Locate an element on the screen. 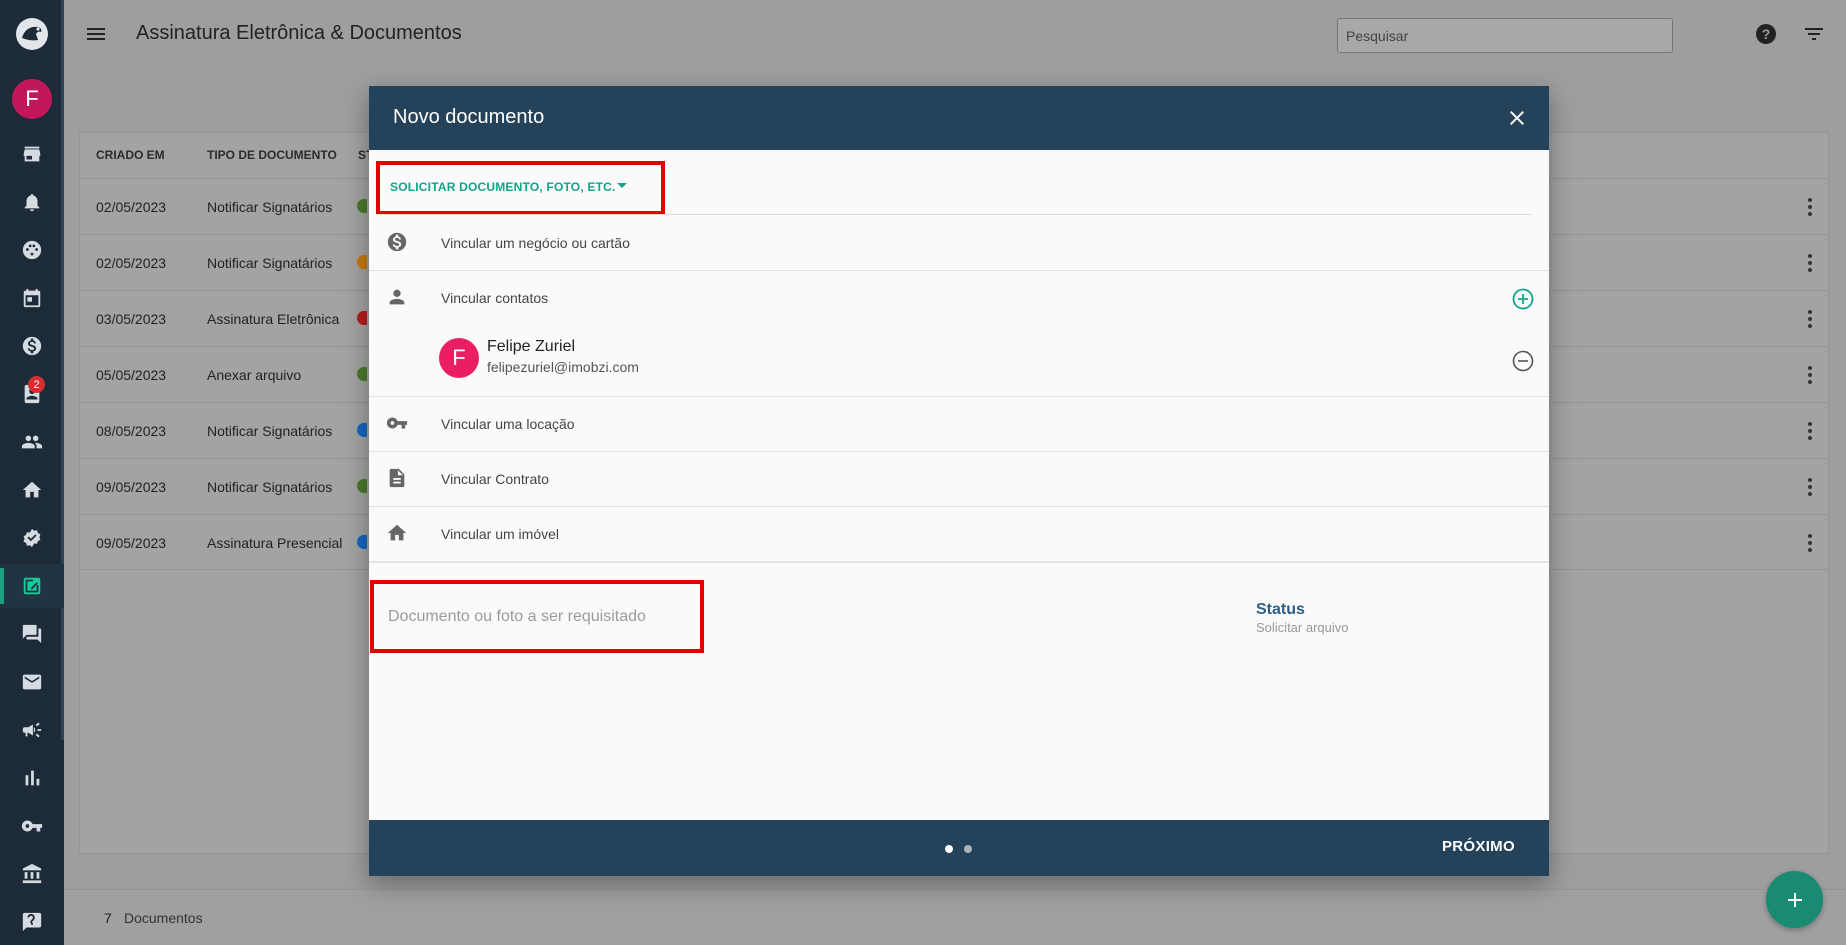 The width and height of the screenshot is (1846, 945). chevron-down-icon is located at coordinates (622, 185).